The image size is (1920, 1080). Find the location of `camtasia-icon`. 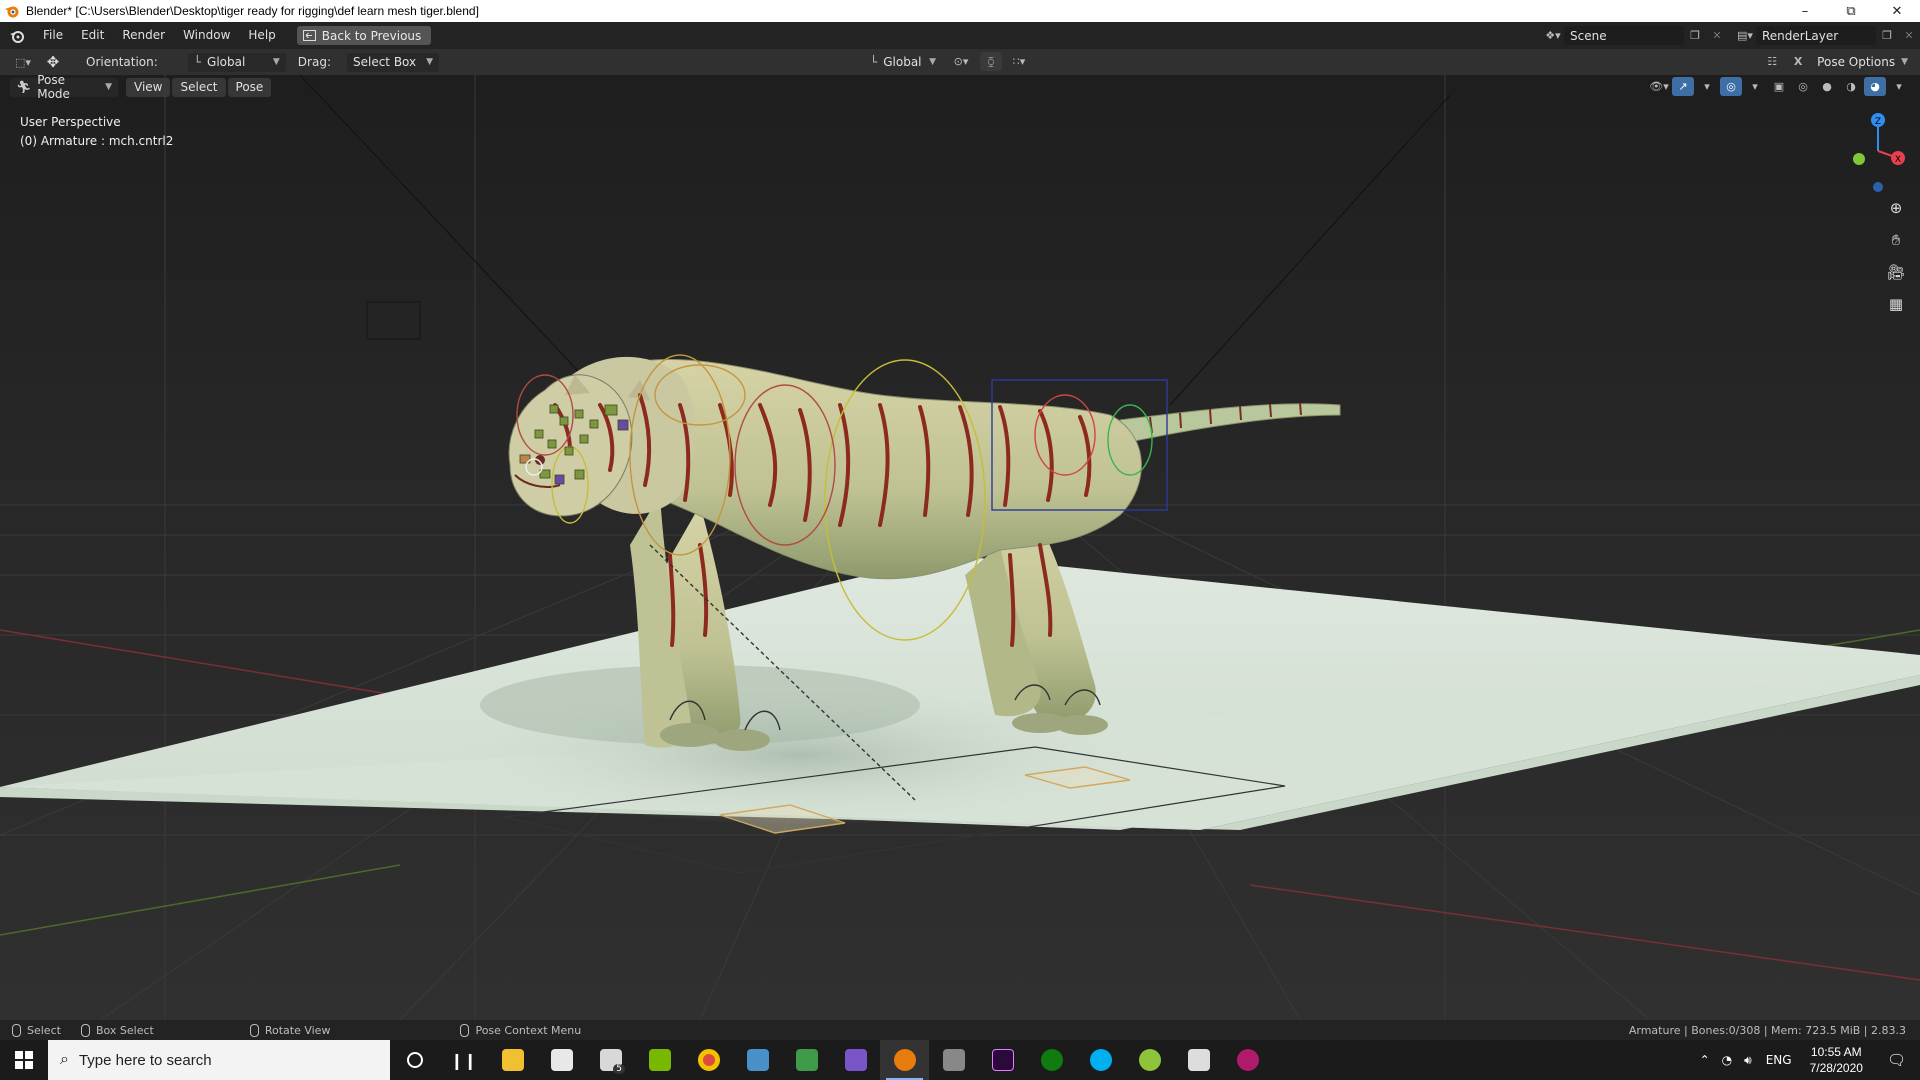

camtasia-icon is located at coordinates (806, 1060).